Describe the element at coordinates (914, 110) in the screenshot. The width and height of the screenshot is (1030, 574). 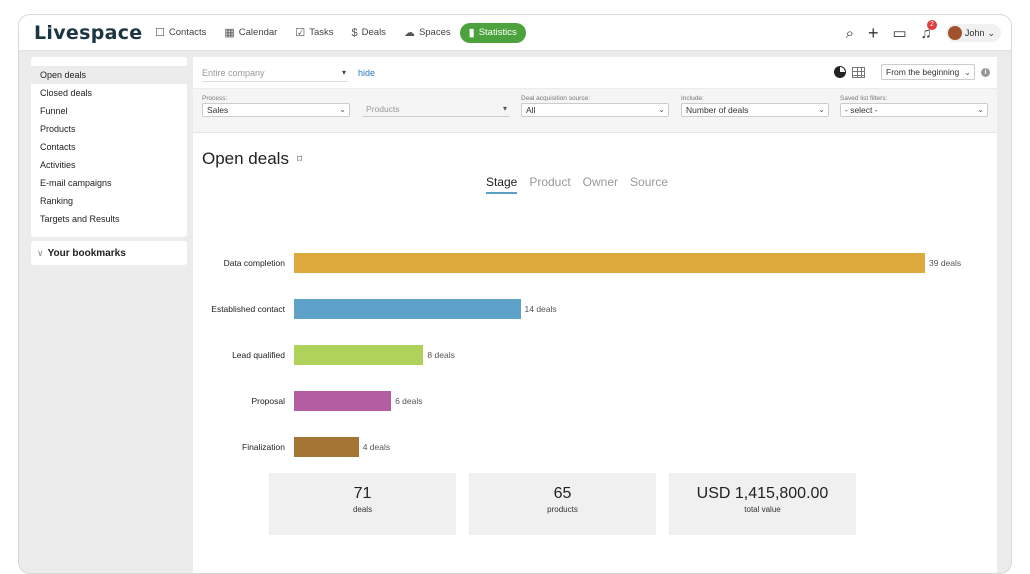
I see `saved-filters-select: - select - ⌄` at that location.